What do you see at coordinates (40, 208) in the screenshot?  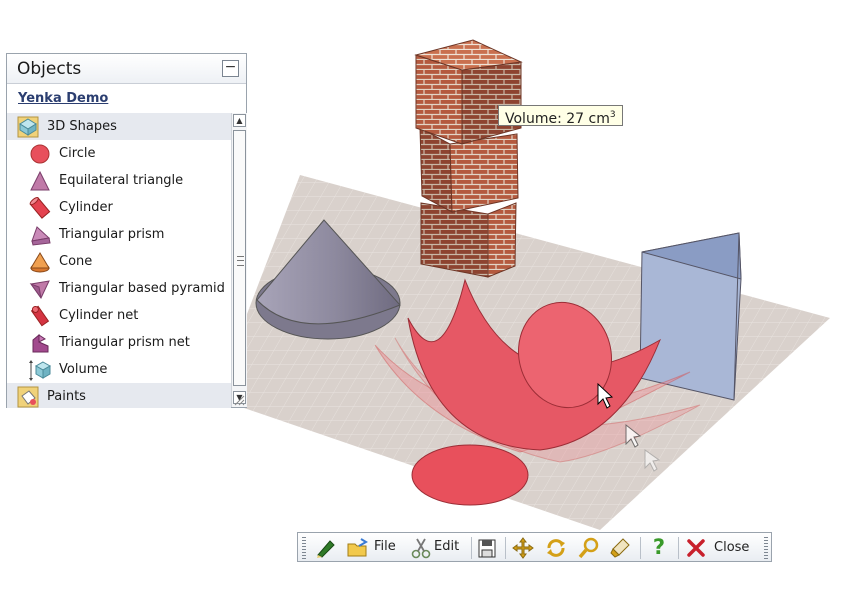 I see `cylinder-icon` at bounding box center [40, 208].